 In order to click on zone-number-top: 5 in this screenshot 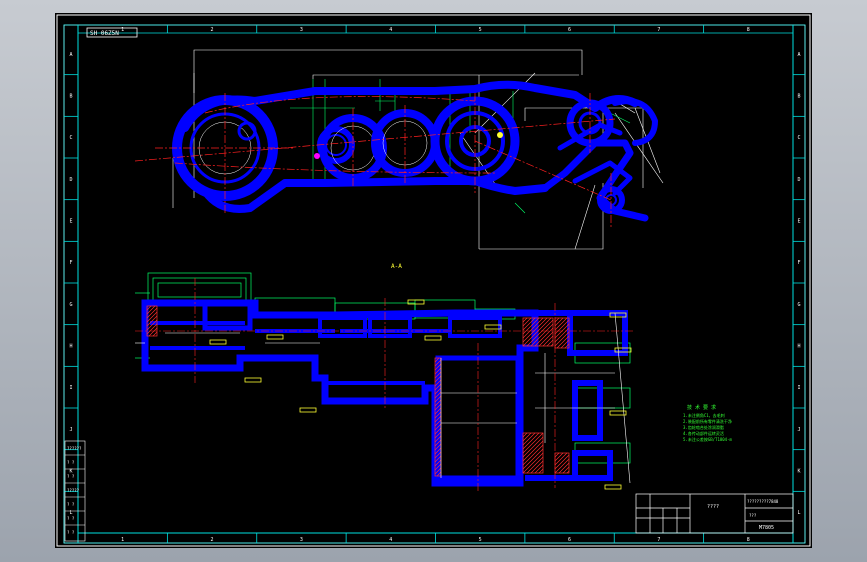, I will do `click(480, 30)`.